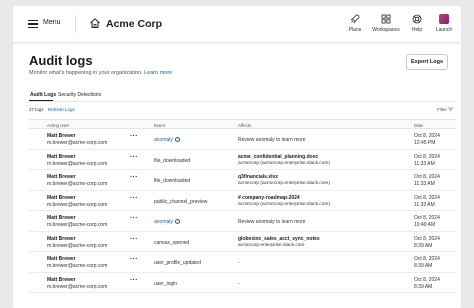 This screenshot has width=474, height=308. Describe the element at coordinates (159, 125) in the screenshot. I see `column-header-event: Event` at that location.